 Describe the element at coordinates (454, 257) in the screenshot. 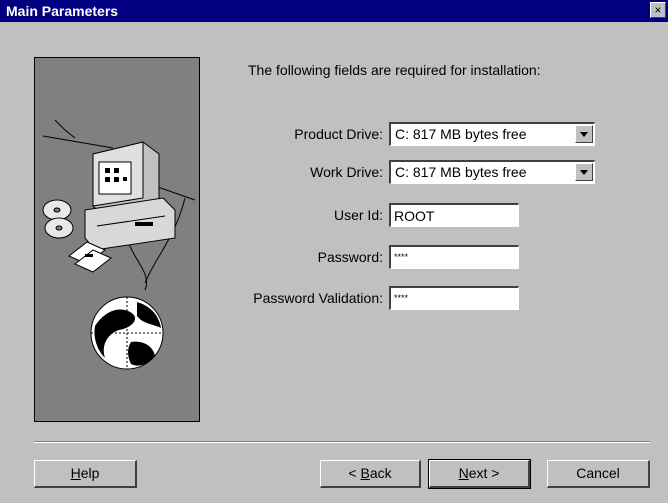

I see `password-input` at that location.